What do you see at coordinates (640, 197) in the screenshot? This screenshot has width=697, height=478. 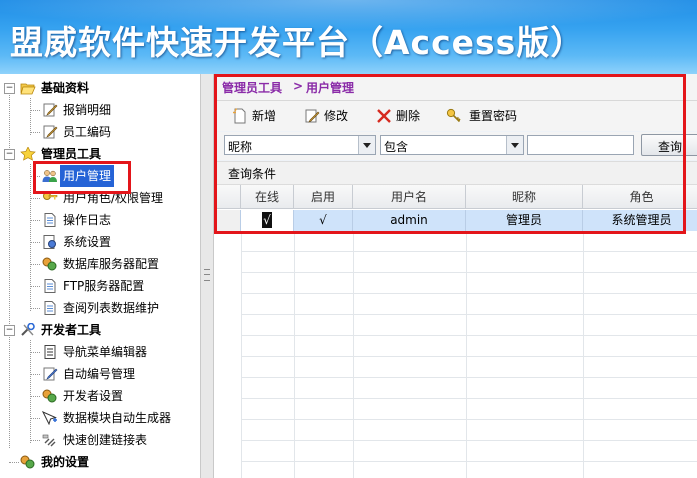 I see `column-header-role: 角色` at bounding box center [640, 197].